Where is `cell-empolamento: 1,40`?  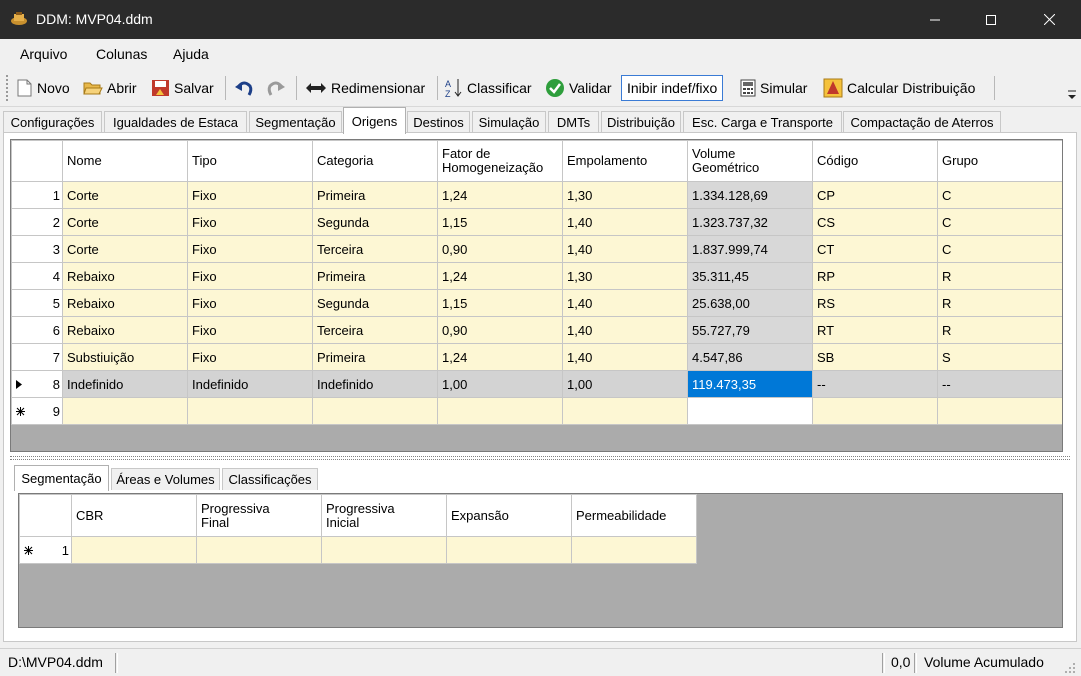
cell-empolamento: 1,40 is located at coordinates (625, 249).